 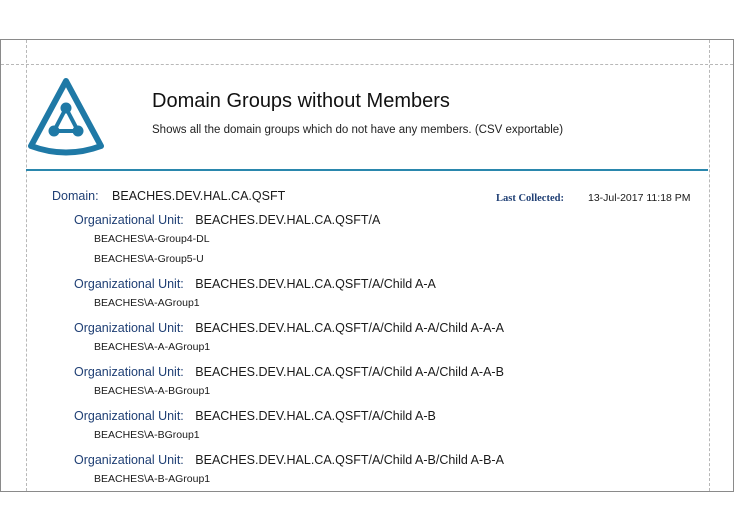 What do you see at coordinates (199, 196) in the screenshot?
I see `domain-value: BEACHES.DEV.HAL.CA.QSFT` at bounding box center [199, 196].